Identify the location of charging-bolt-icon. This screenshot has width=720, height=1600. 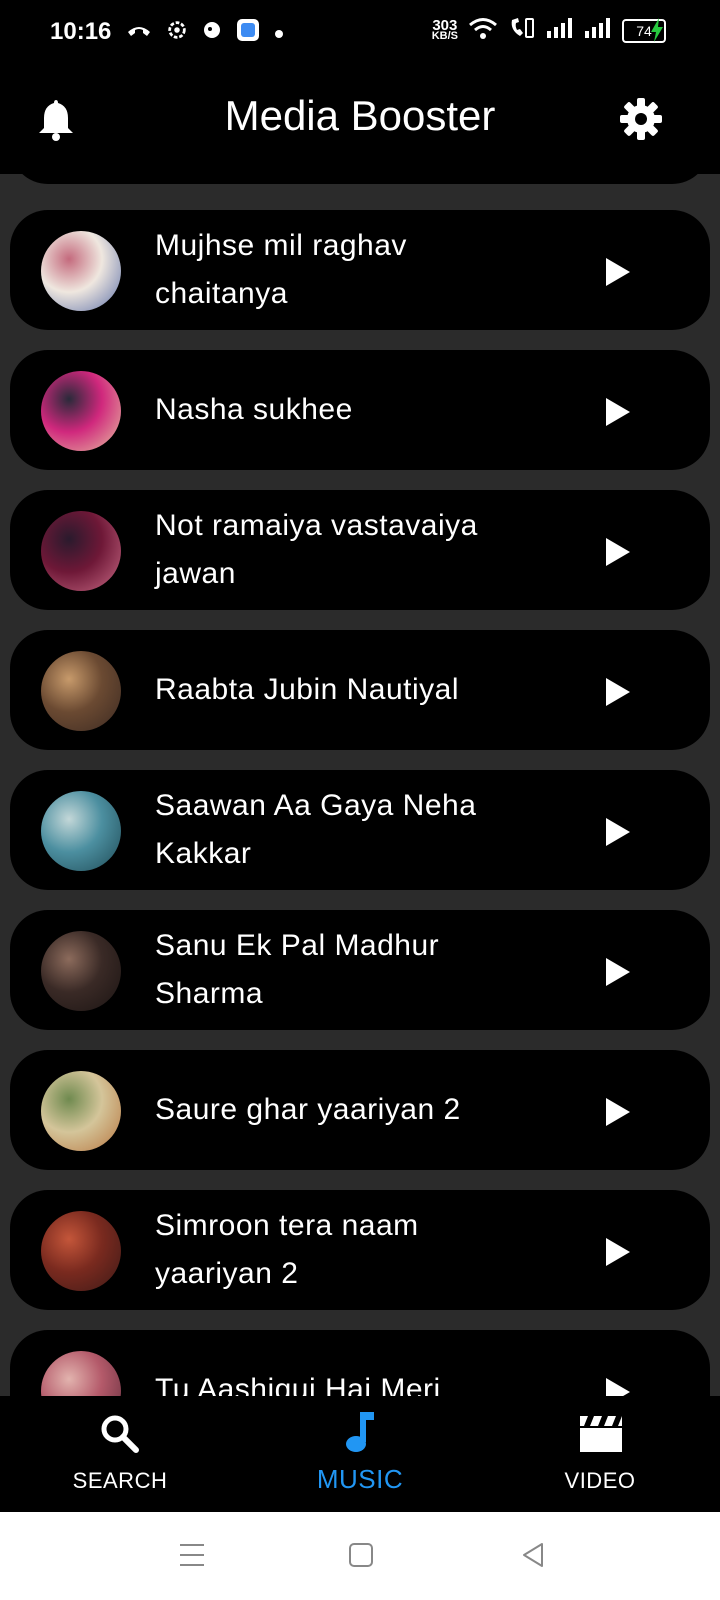
(657, 33).